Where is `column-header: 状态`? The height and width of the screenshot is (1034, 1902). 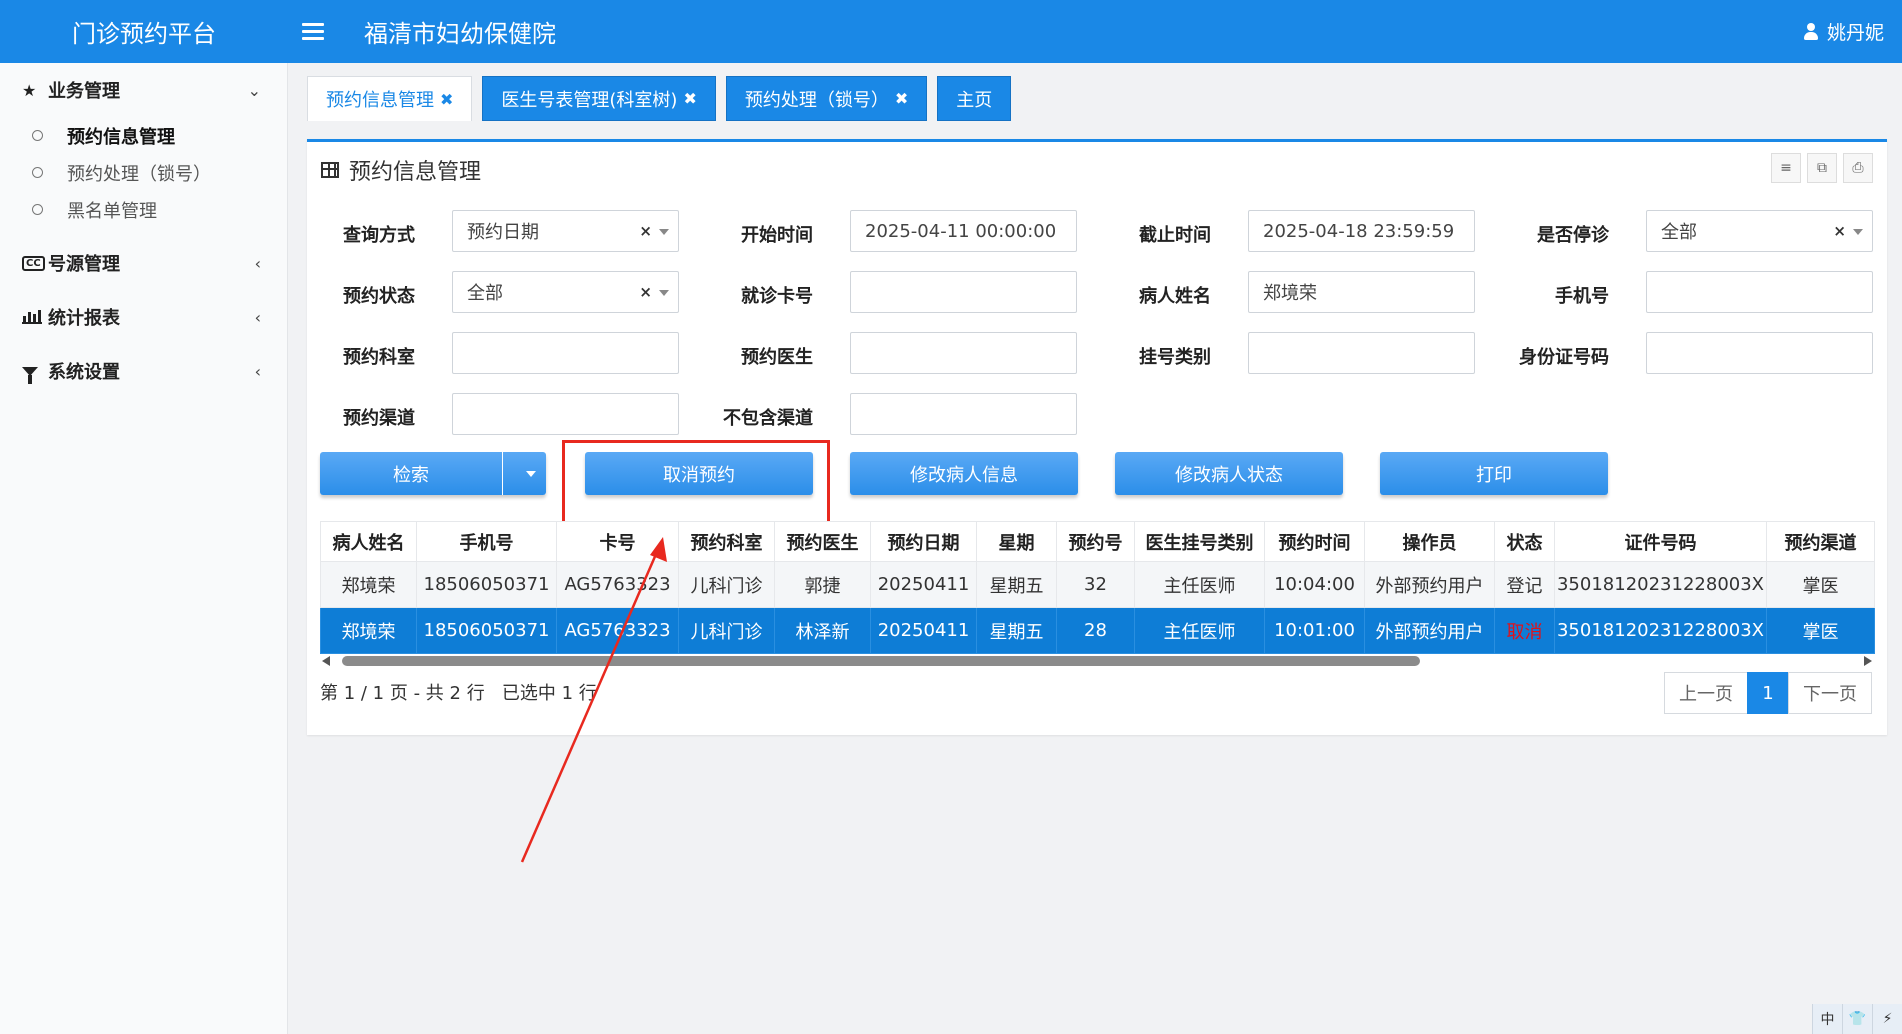 column-header: 状态 is located at coordinates (1524, 541).